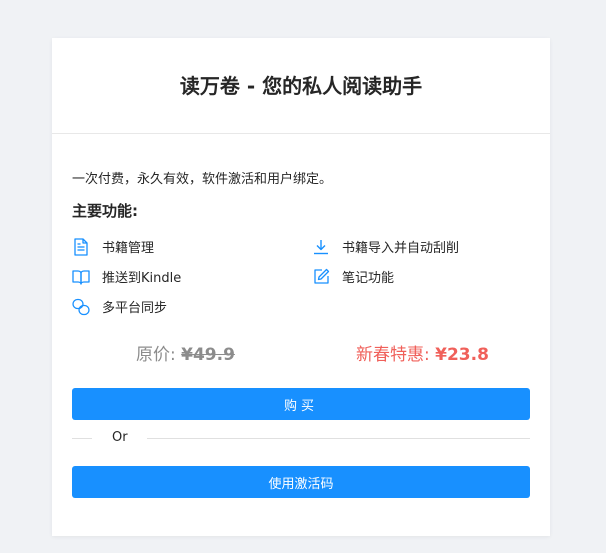 This screenshot has width=606, height=553. Describe the element at coordinates (135, 308) in the screenshot. I see `feature-label: 多平台同步` at that location.